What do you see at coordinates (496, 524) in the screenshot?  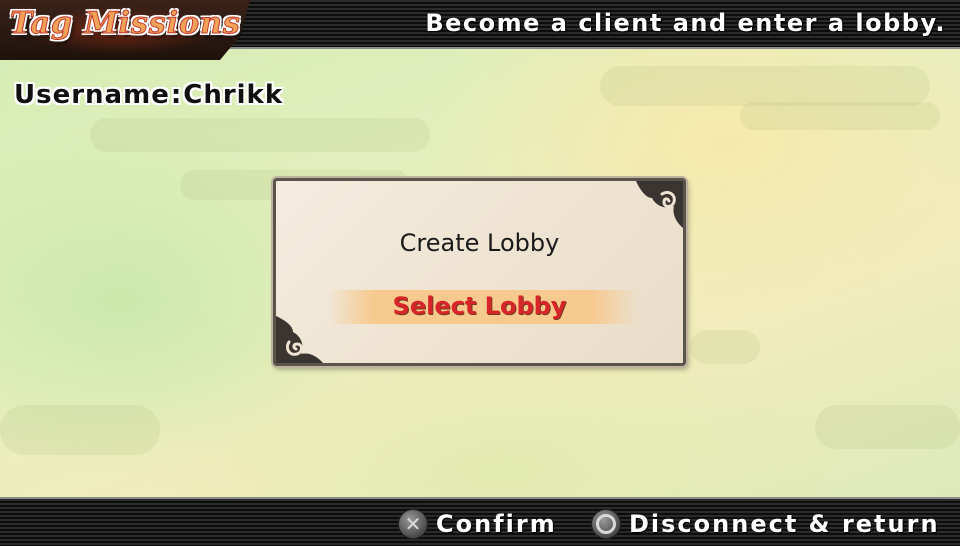 I see `confirm-label: Confirm` at bounding box center [496, 524].